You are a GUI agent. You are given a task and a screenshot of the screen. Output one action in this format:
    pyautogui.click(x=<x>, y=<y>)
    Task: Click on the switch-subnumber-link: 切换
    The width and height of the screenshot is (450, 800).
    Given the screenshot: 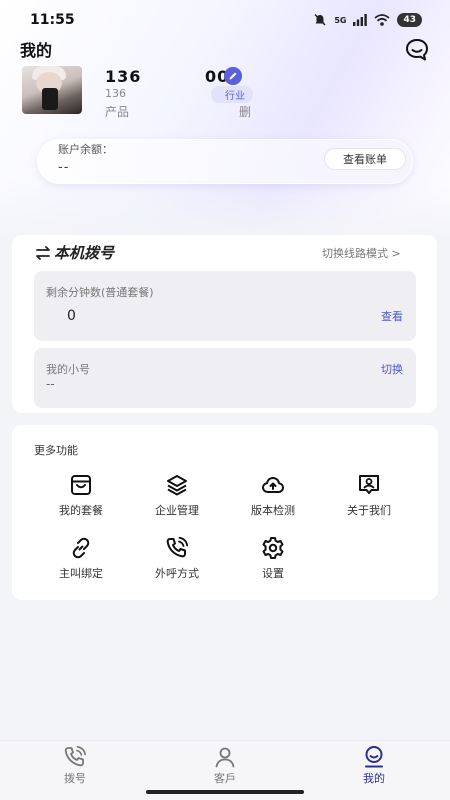 What is the action you would take?
    pyautogui.click(x=392, y=369)
    